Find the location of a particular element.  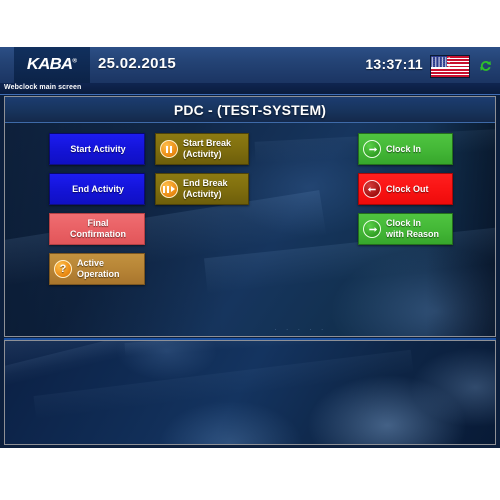

kaba-logo-text: KABA® is located at coordinates (52, 64).